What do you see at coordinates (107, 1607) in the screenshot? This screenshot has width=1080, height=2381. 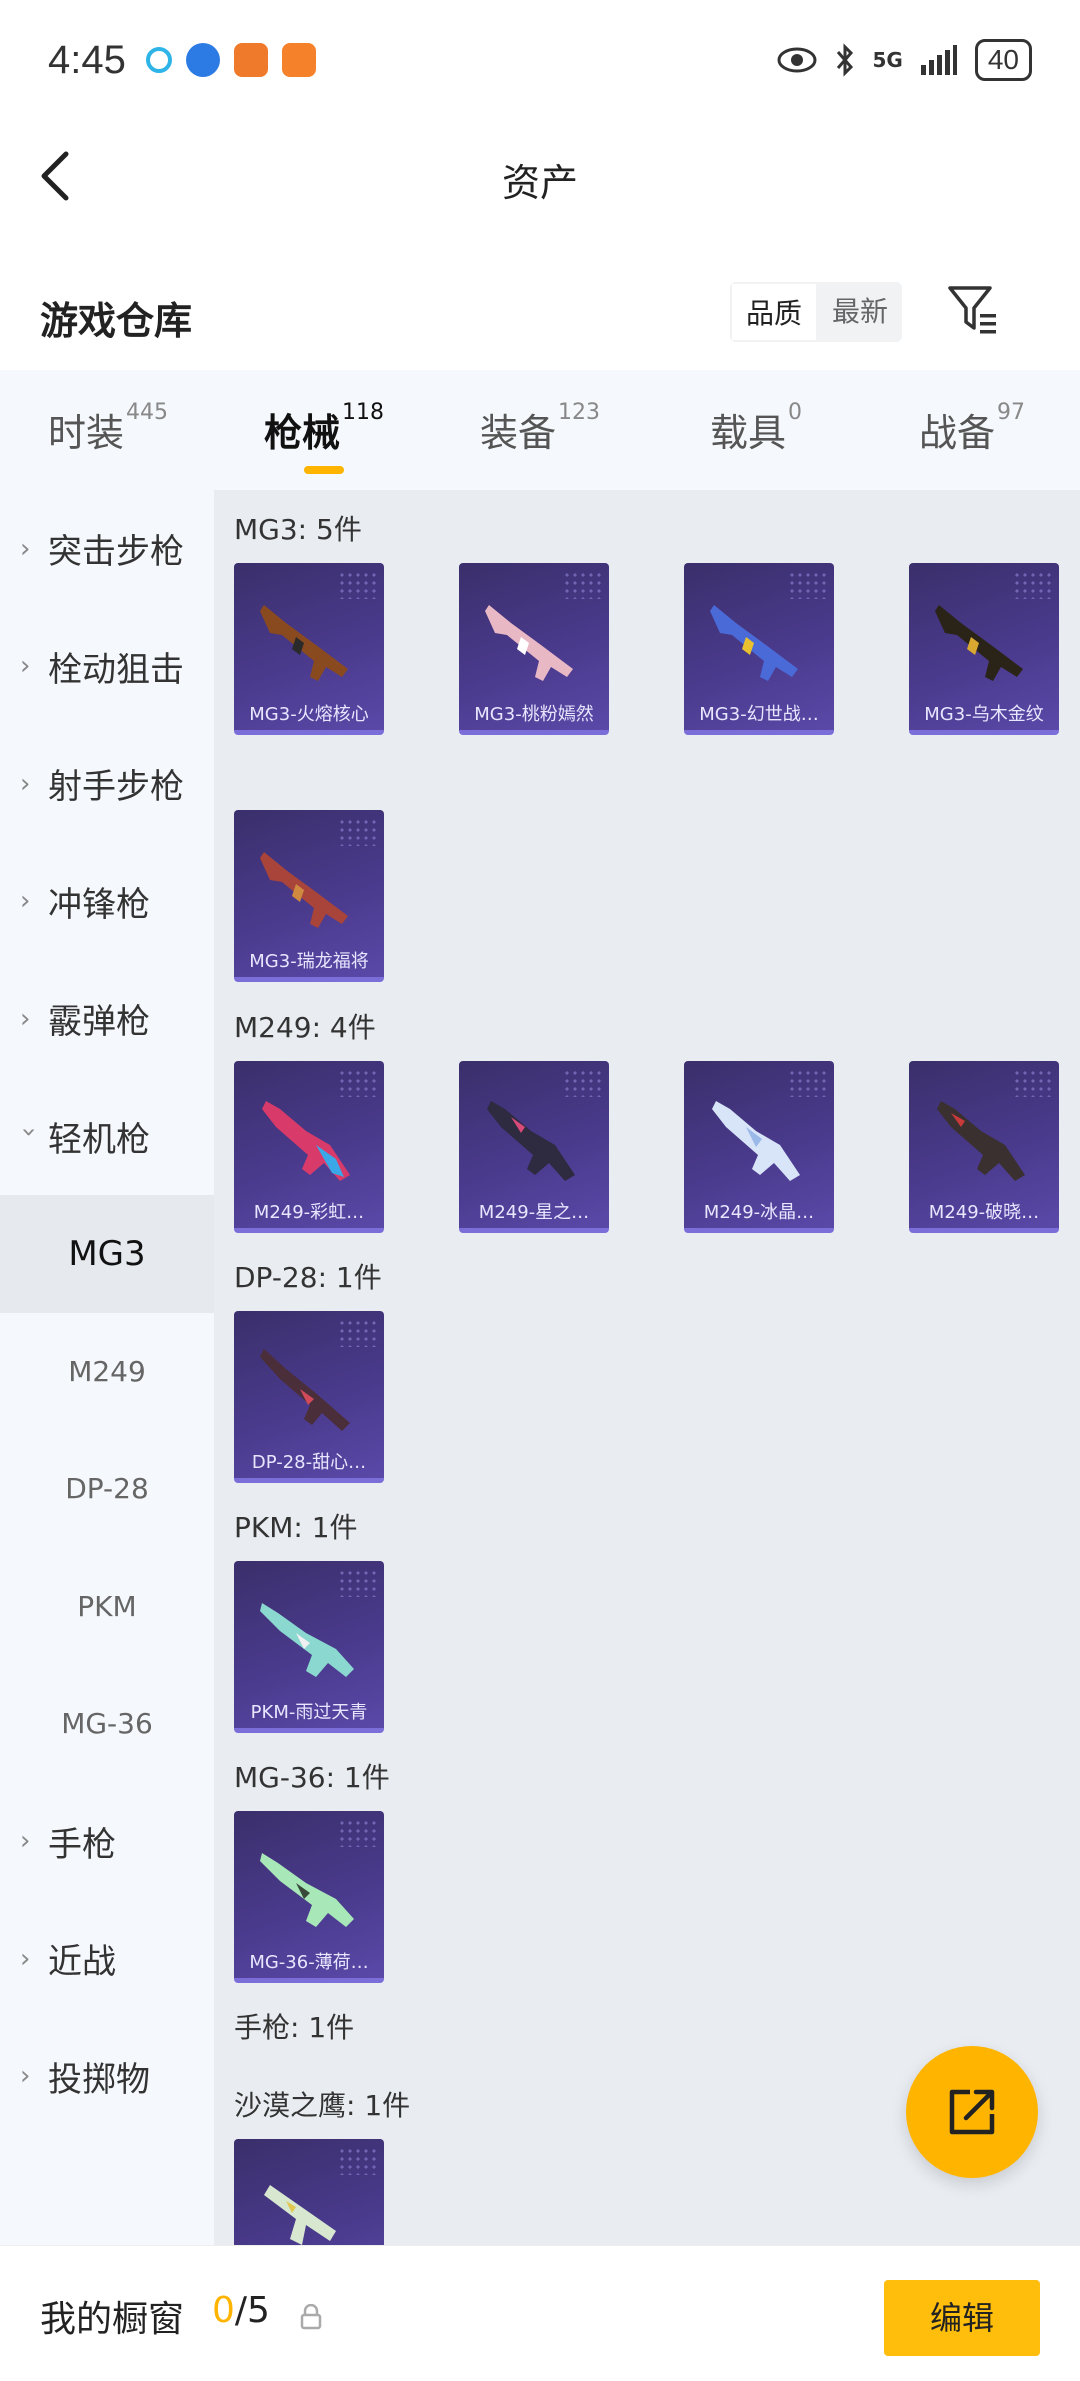 I see `sidebar-subitem-pkm: PKM` at bounding box center [107, 1607].